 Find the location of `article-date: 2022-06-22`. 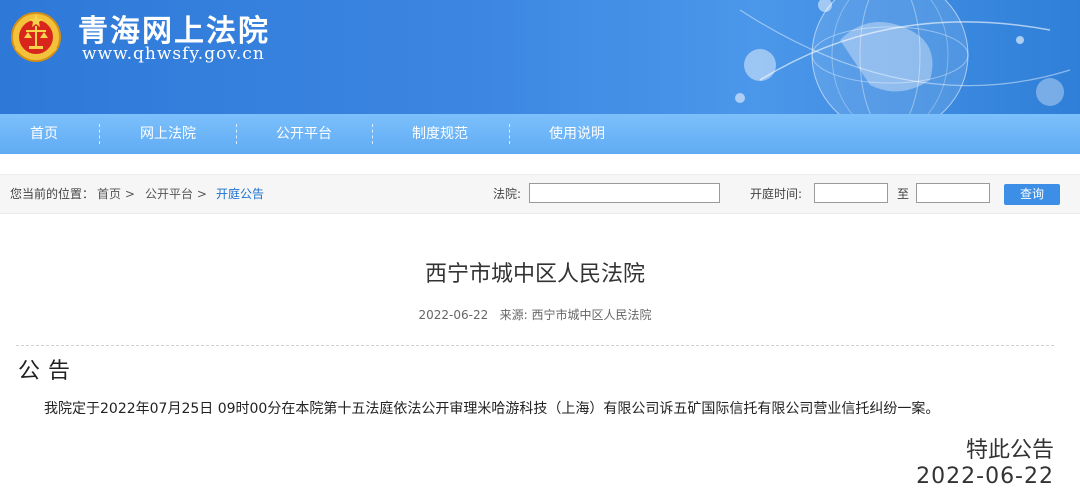

article-date: 2022-06-22 is located at coordinates (453, 315).